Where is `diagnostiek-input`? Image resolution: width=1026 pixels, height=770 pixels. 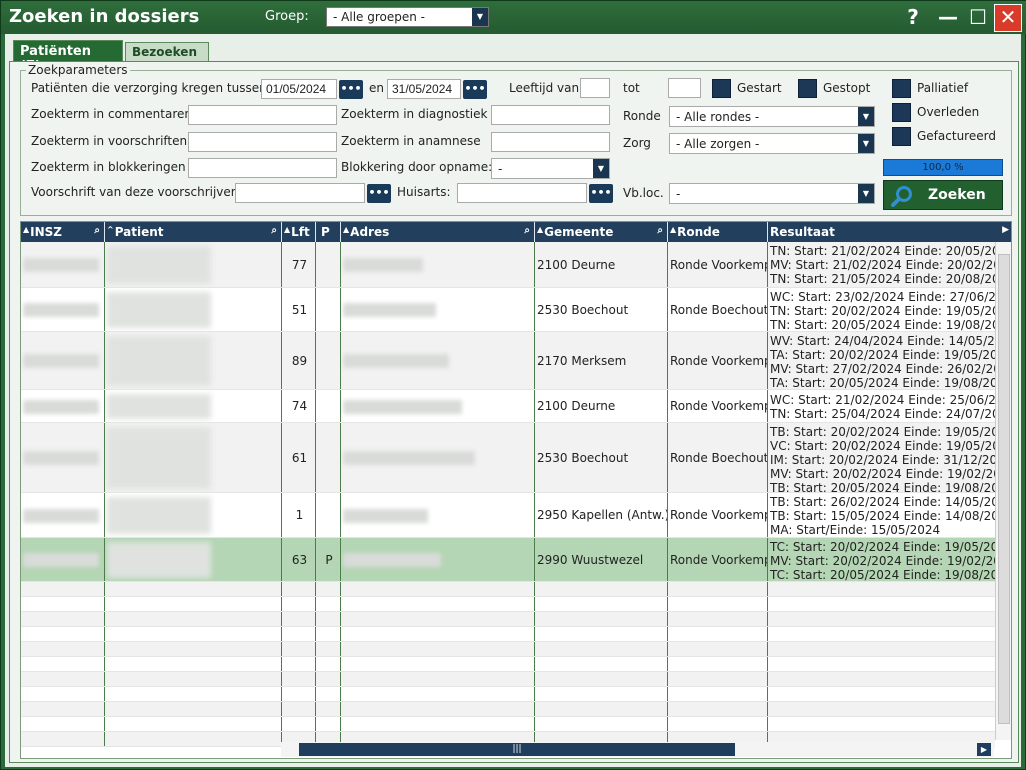
diagnostiek-input is located at coordinates (550, 115).